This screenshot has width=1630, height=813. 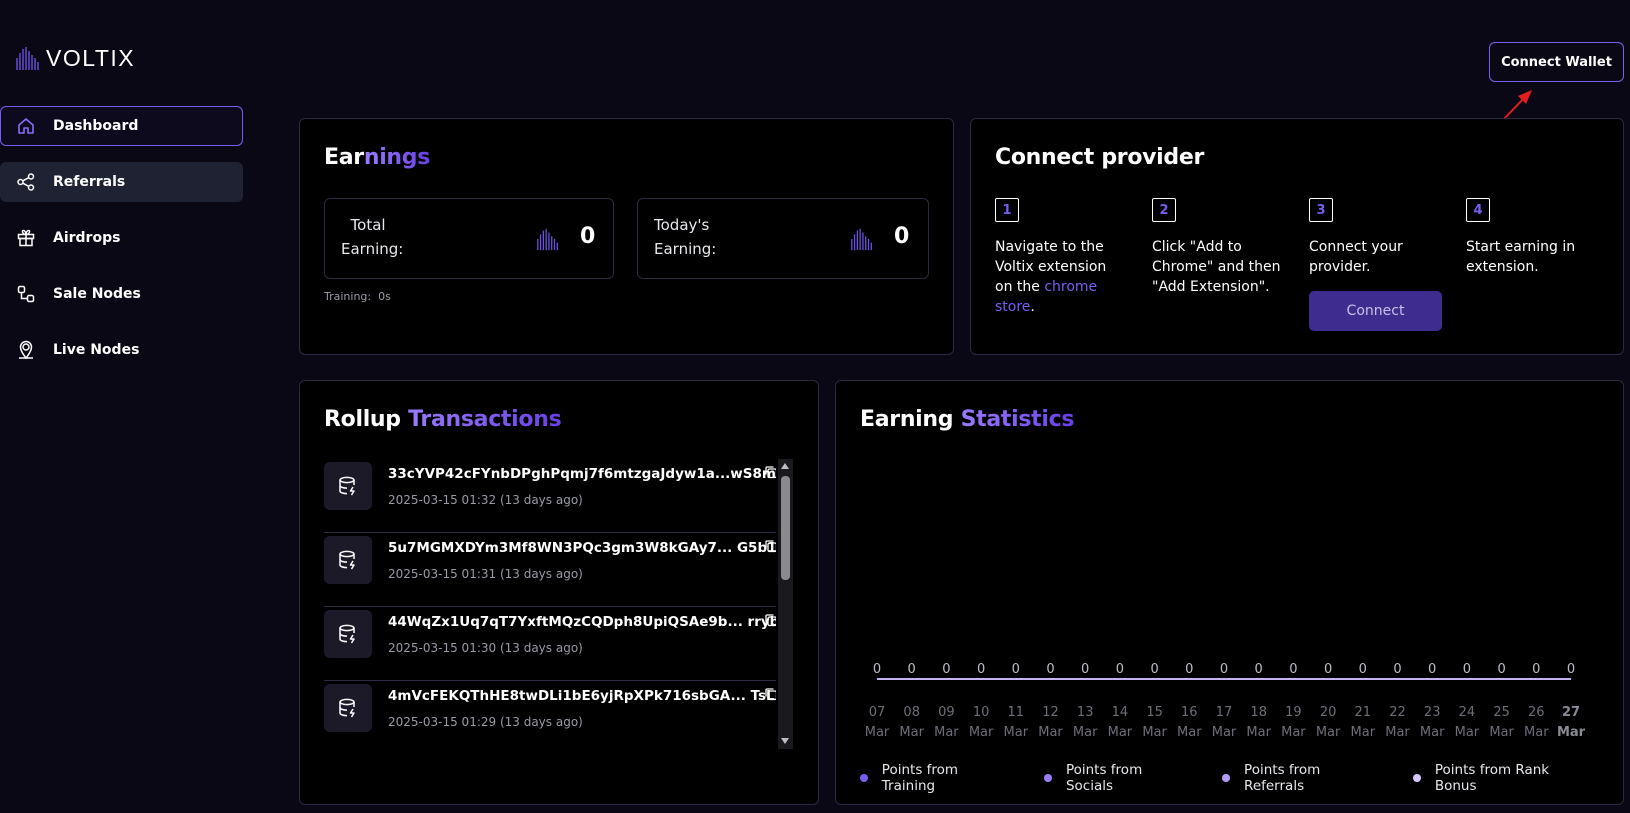 I want to click on today-earning-label: Today's Earning:, so click(x=685, y=237).